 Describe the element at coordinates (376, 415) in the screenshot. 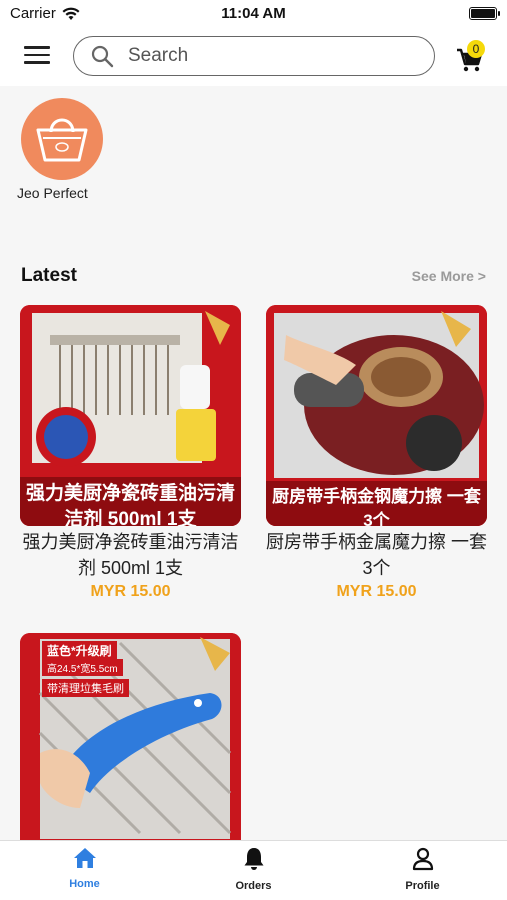

I see `product-image: 厨房带手柄金钢魔力擦 一套3个` at that location.